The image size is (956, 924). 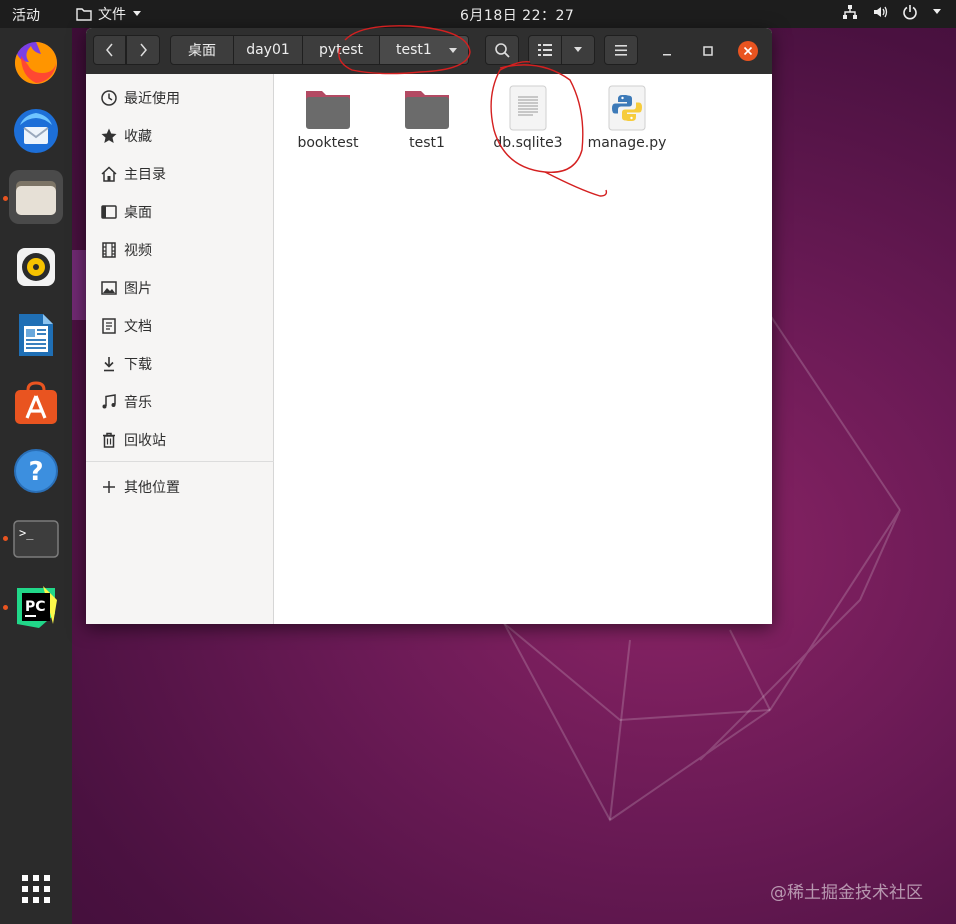 I want to click on sidebar-item-label: 下载, so click(x=138, y=365).